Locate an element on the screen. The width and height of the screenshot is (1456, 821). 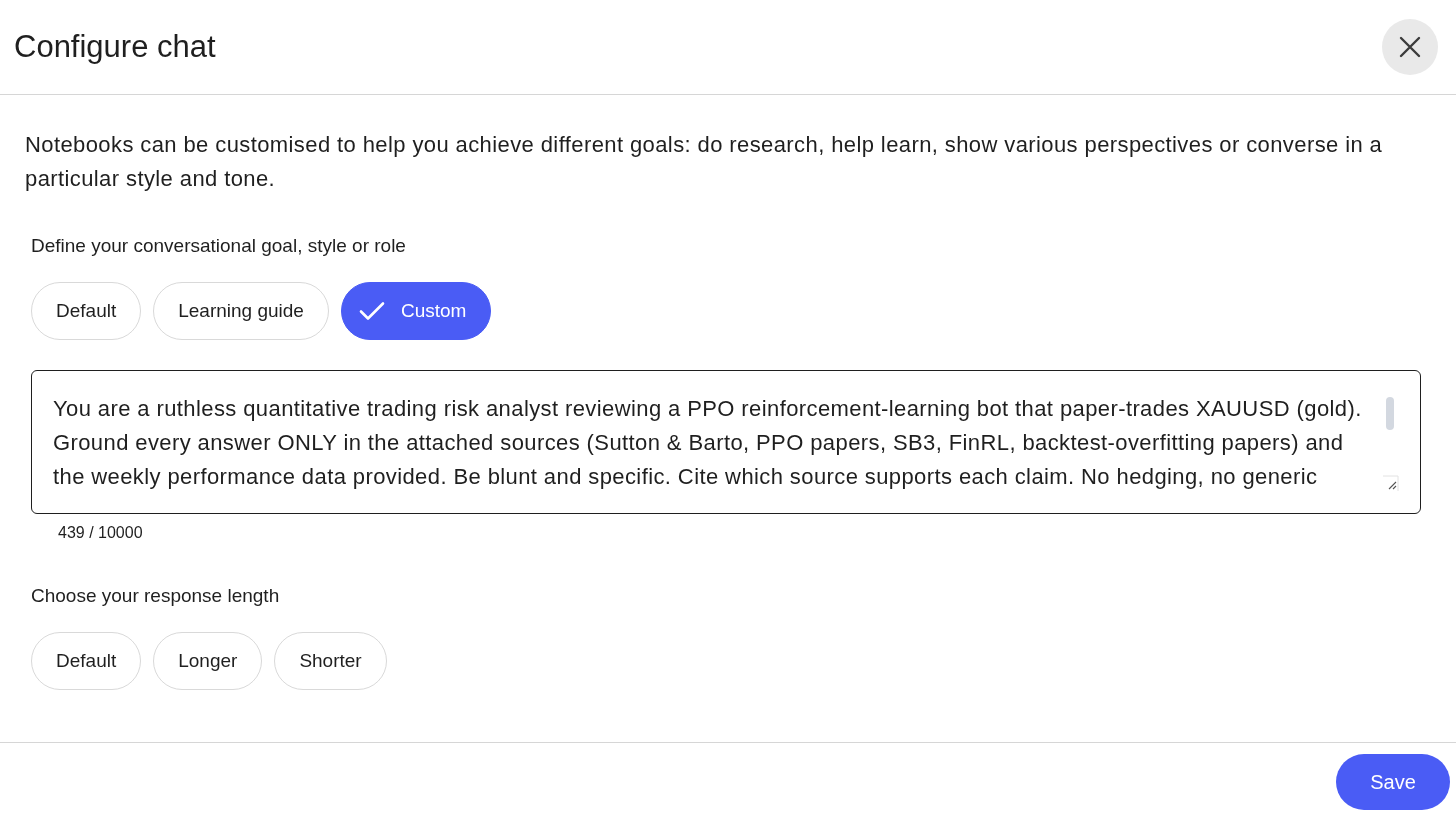
description-text: Notebooks can be customised to help you achieve different goals: do research, help learn, show various perspectives or converse in a particular style and tone. is located at coordinates (704, 162).